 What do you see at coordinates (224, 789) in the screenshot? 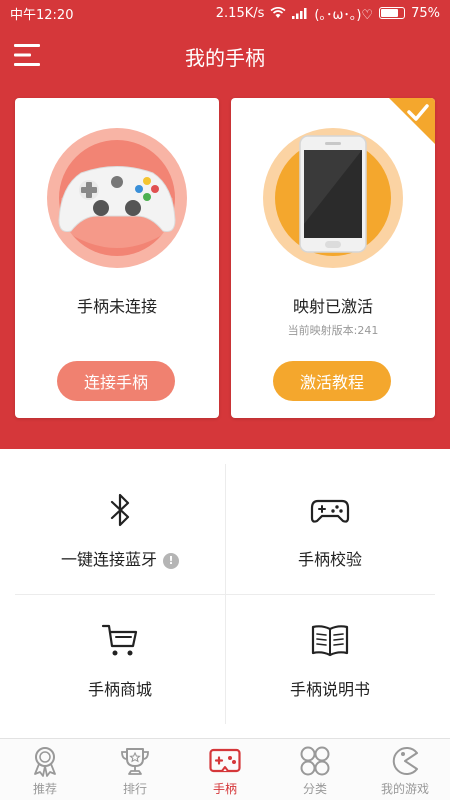
I see `tab-controller-label: 手柄` at bounding box center [224, 789].